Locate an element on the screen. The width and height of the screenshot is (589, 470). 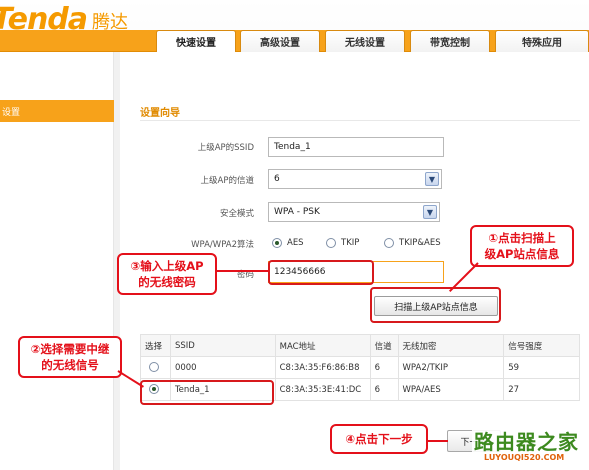
row-mac: C8:3A:35:3E:41:DC is located at coordinates (322, 389).